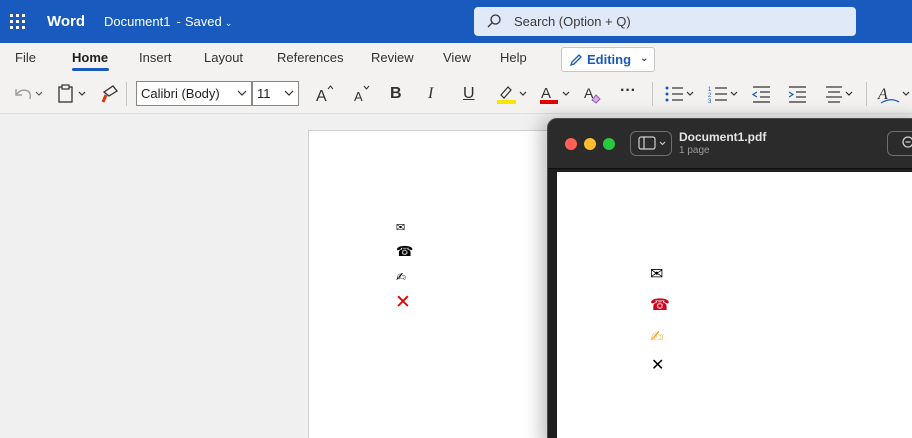 This screenshot has height=438, width=912. I want to click on pdf-page-count: 1 page, so click(694, 150).